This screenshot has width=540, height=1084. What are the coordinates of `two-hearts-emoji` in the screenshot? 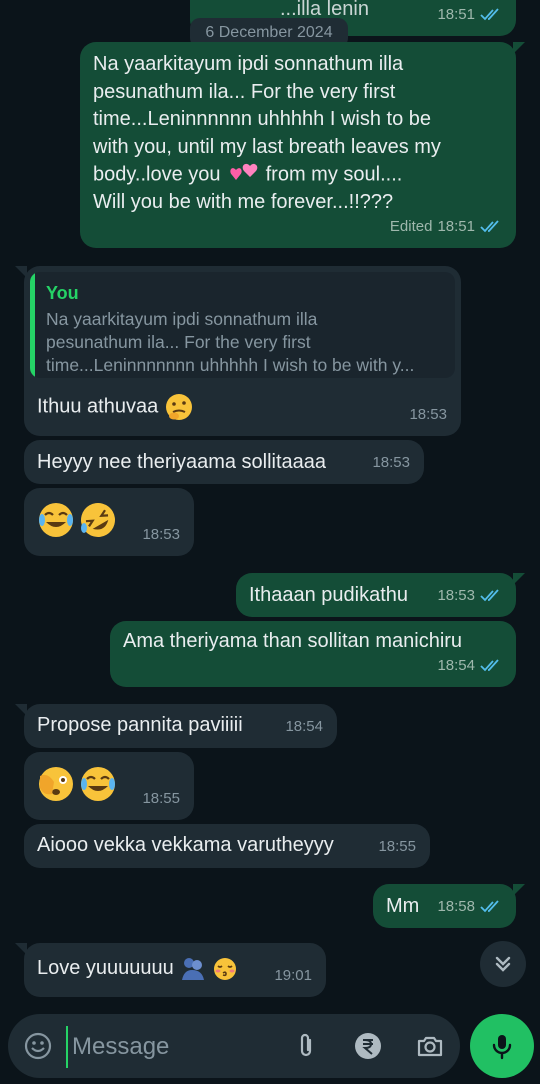 It's located at (244, 171).